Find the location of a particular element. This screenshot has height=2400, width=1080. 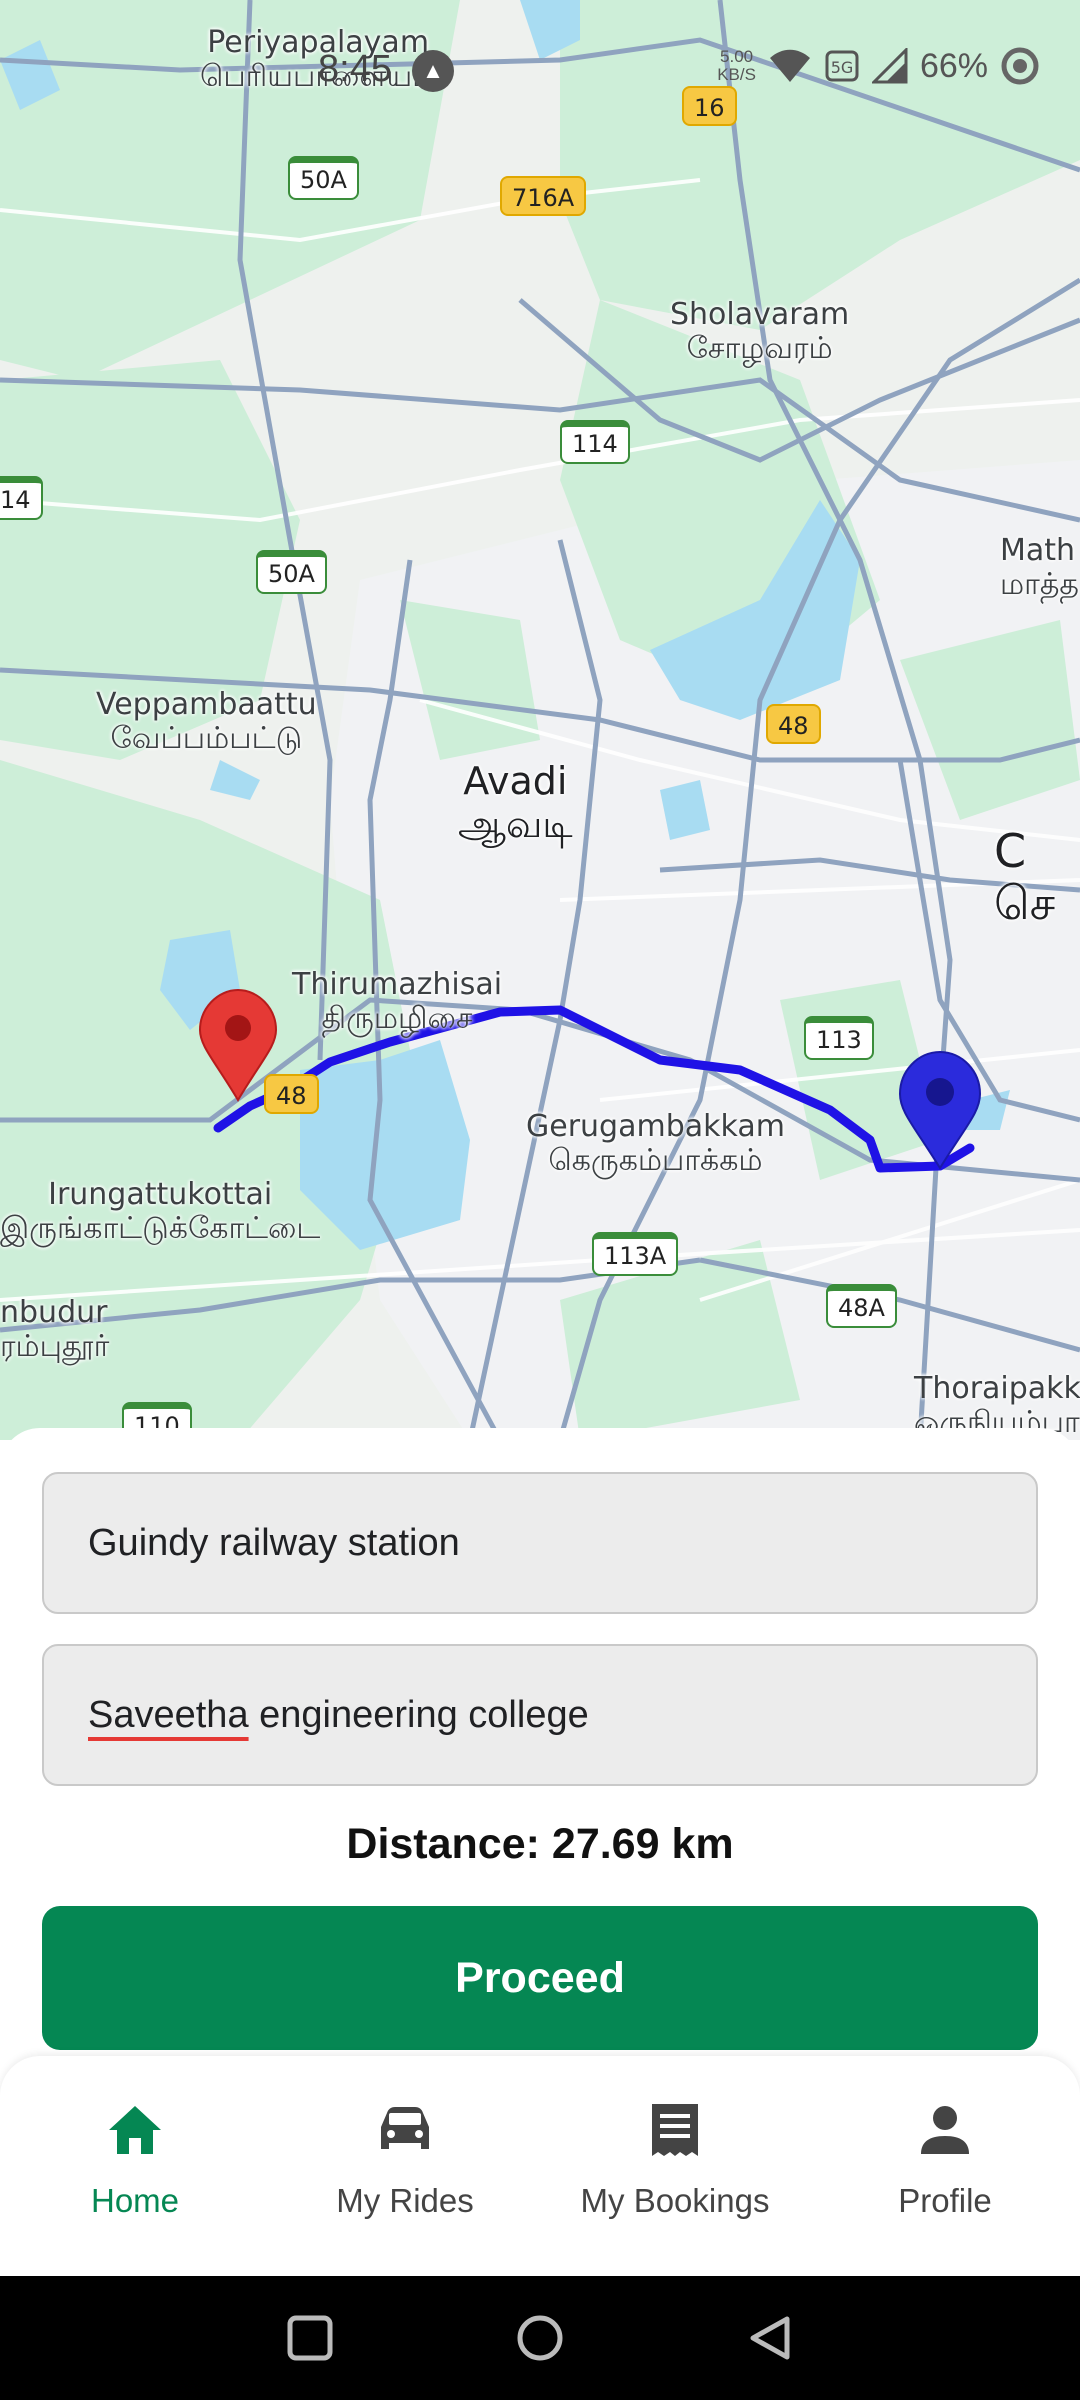

bottom-nav: Home My Rides My Bookings Profile is located at coordinates (540, 2166).